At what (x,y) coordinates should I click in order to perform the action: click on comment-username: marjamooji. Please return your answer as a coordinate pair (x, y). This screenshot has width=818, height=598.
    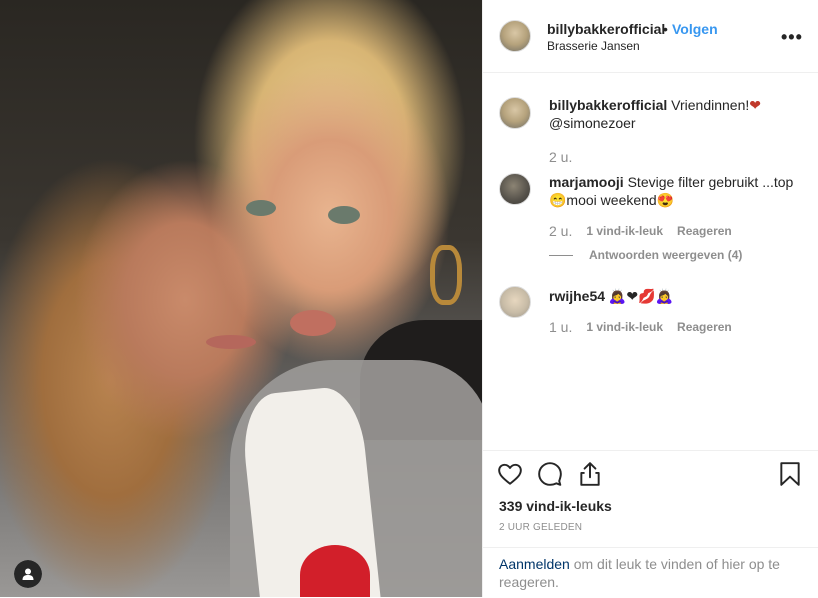
    Looking at the image, I should click on (586, 182).